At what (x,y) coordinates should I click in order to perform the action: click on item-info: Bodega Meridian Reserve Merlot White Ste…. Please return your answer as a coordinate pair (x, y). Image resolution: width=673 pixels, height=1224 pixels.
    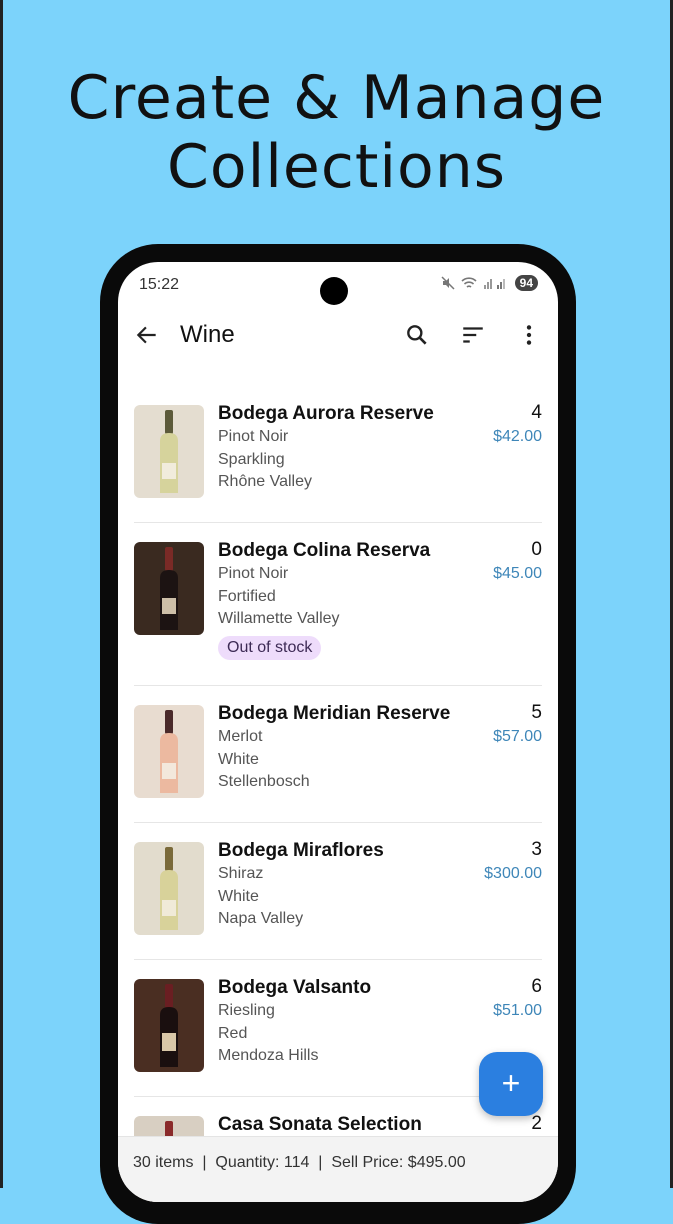
    Looking at the image, I should click on (334, 748).